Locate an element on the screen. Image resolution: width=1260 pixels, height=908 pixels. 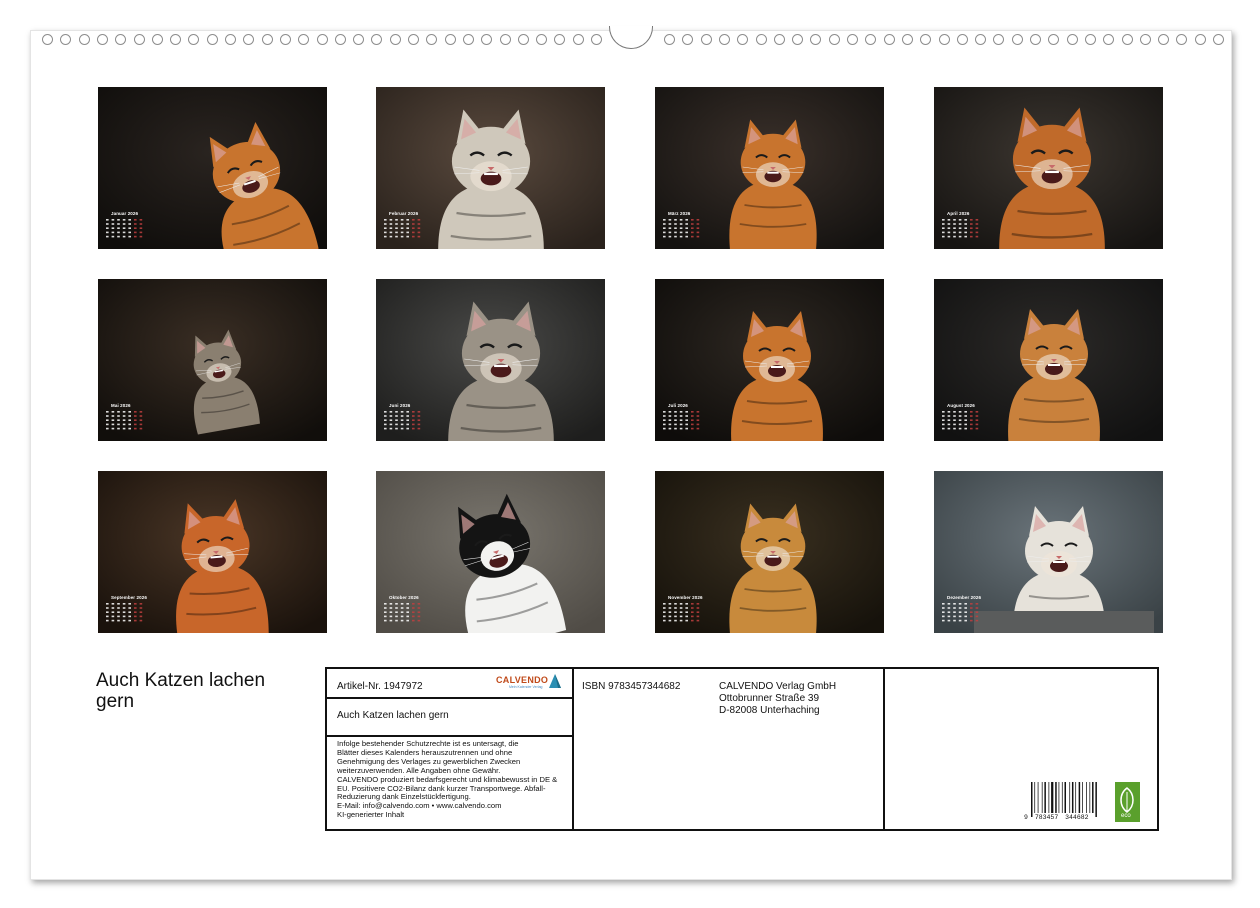
month-label: Februar 2026 is located at coordinates (404, 213).